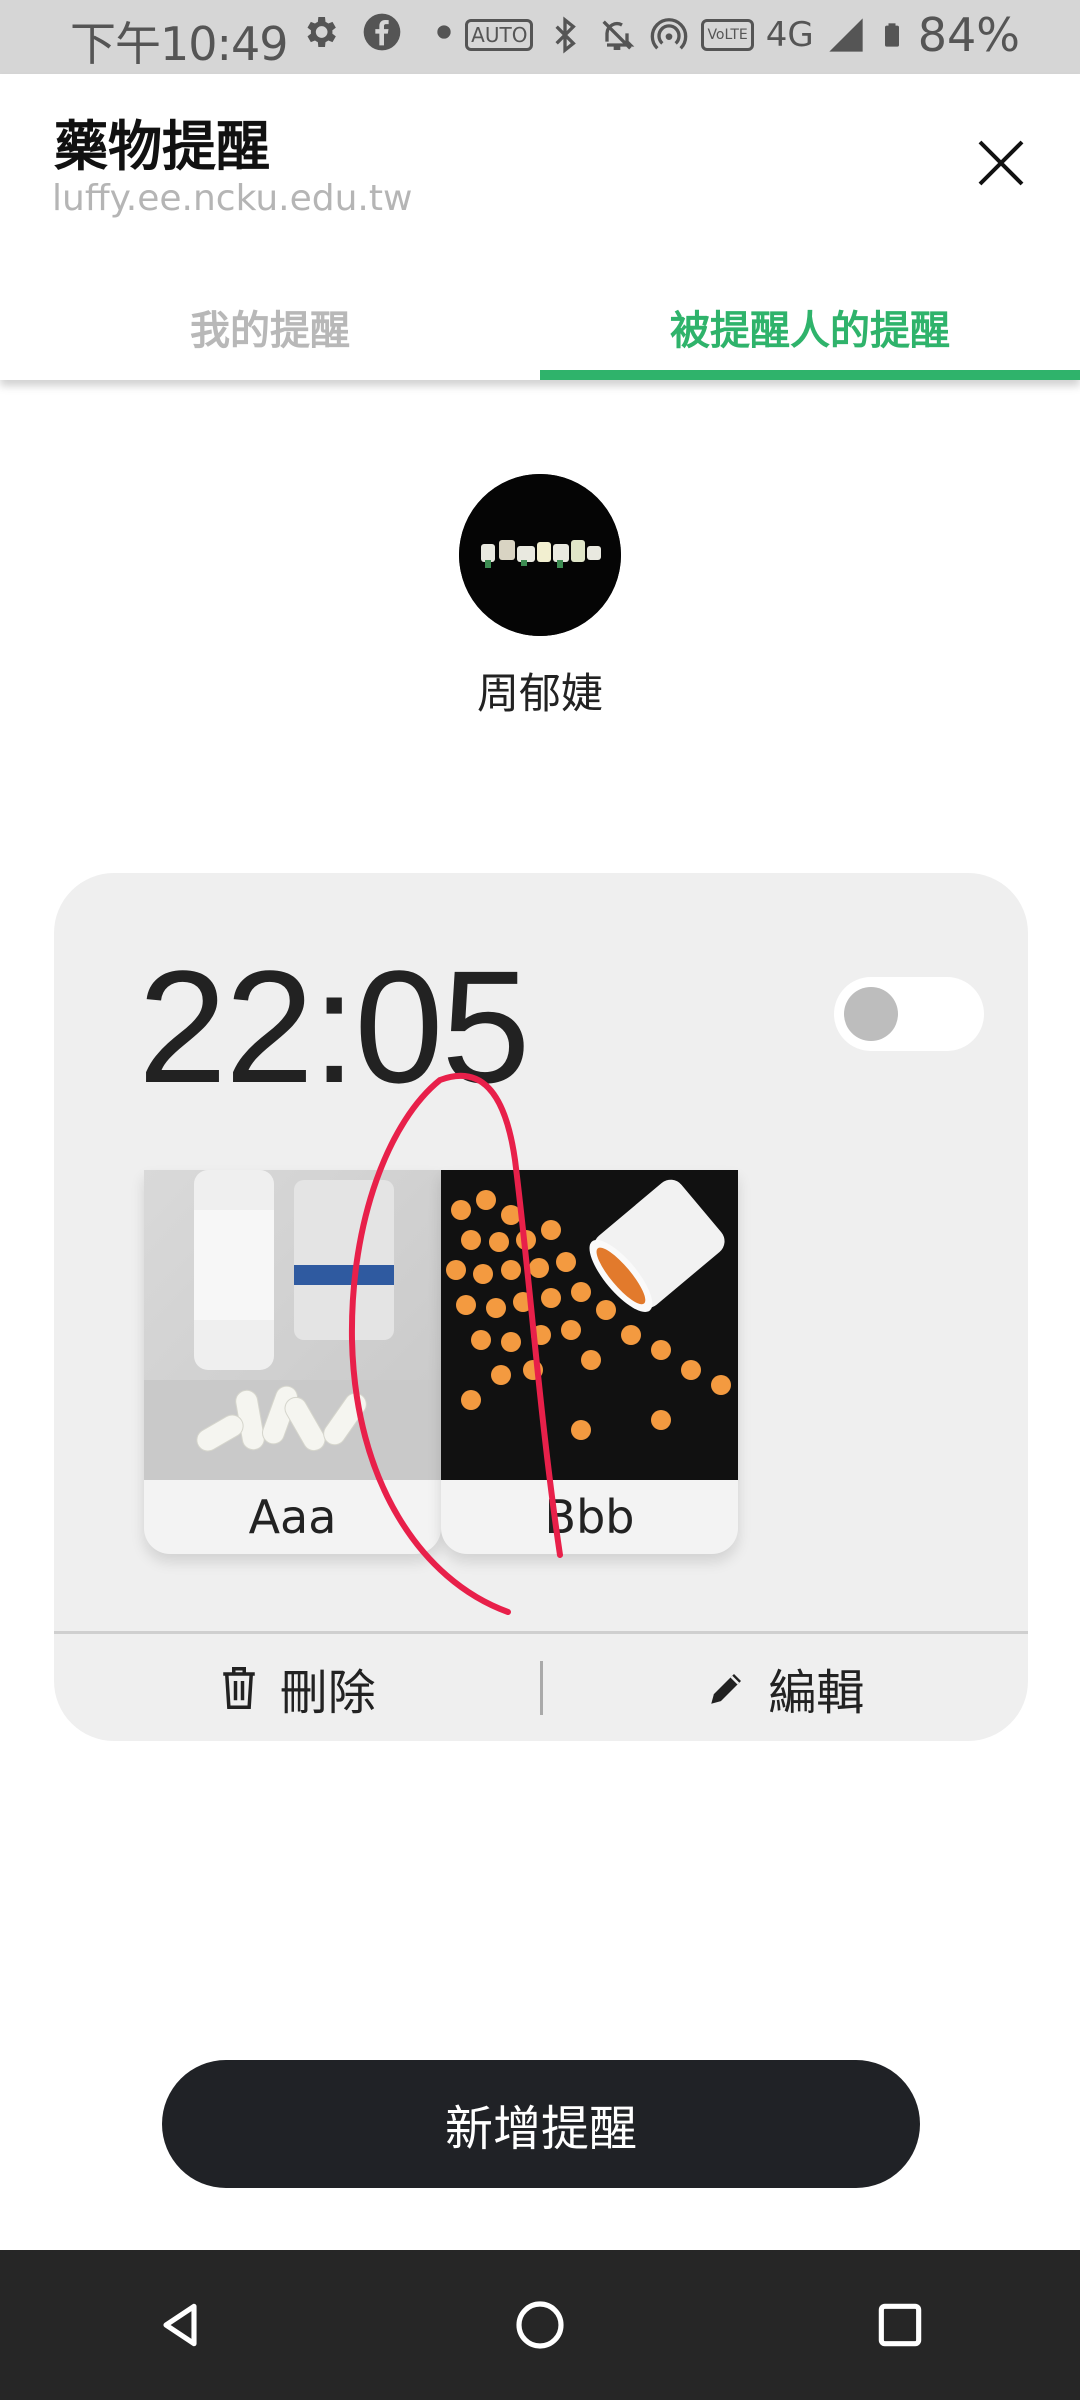 This screenshot has height=2400, width=1080. What do you see at coordinates (238, 1688) in the screenshot?
I see `trash-icon` at bounding box center [238, 1688].